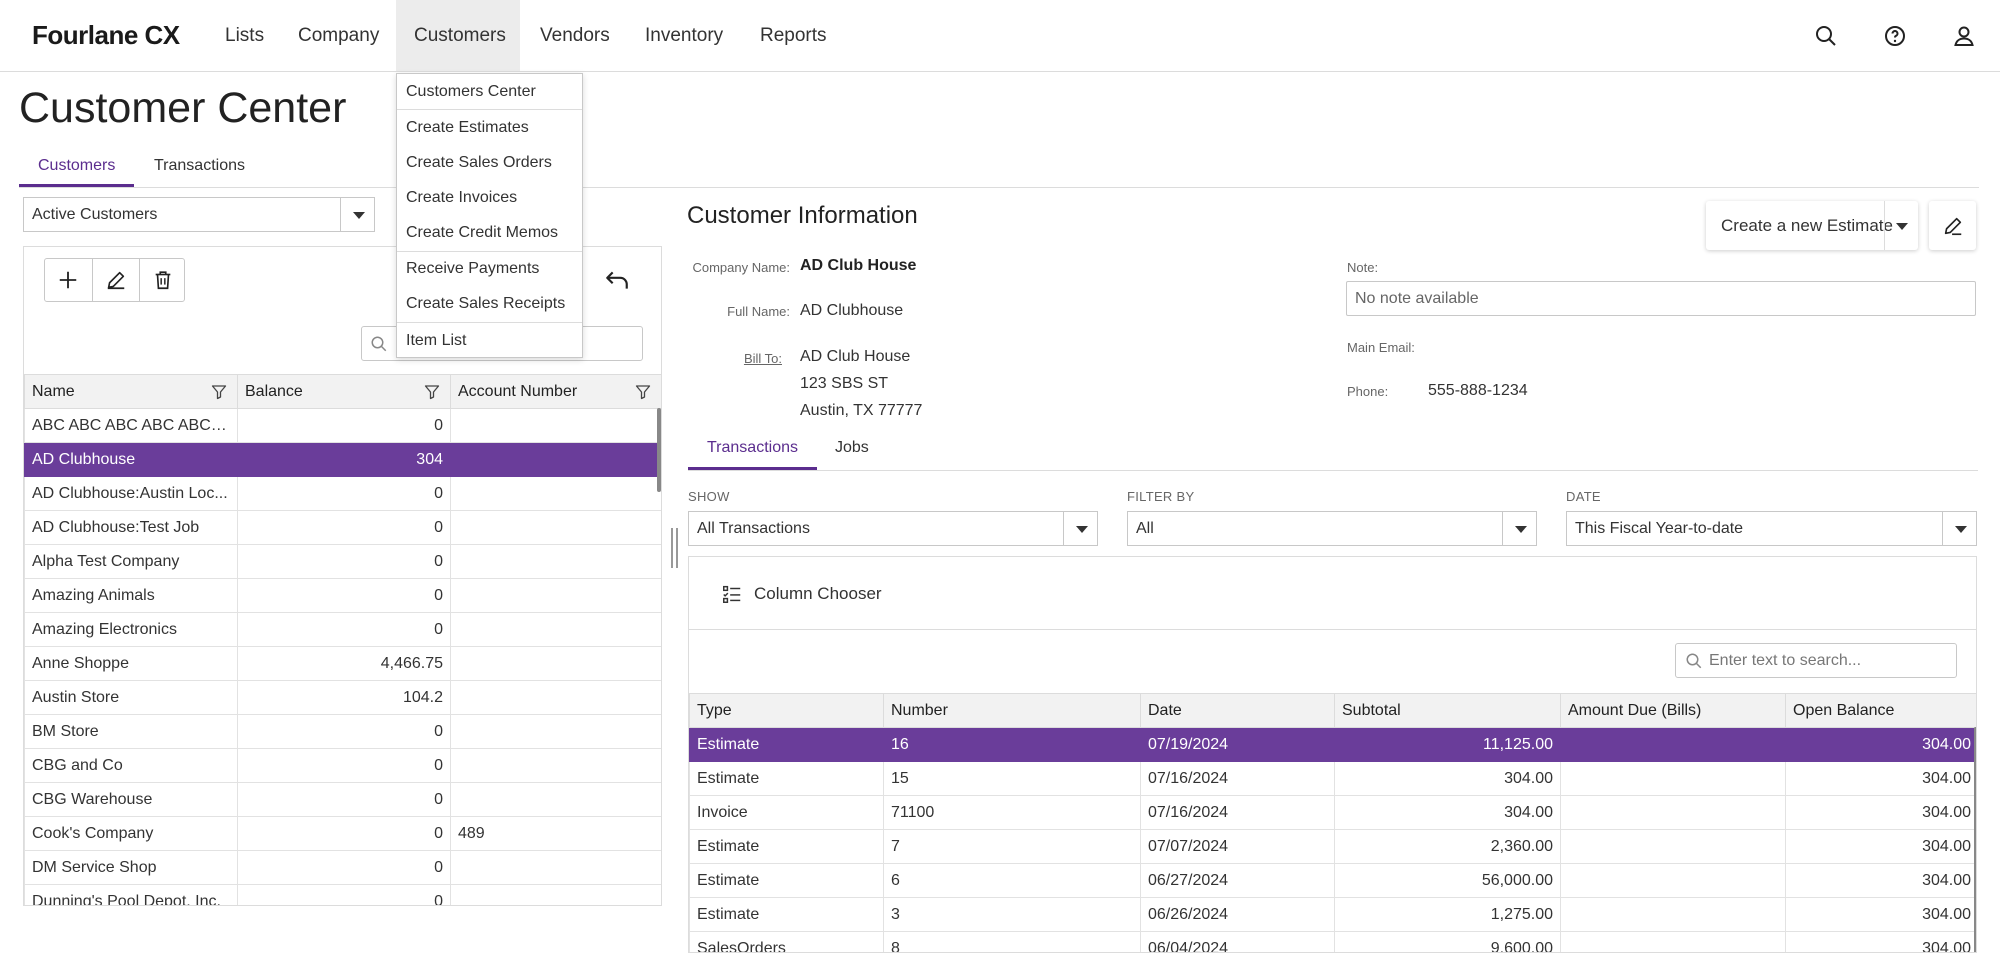 The image size is (2000, 967). What do you see at coordinates (342, 663) in the screenshot?
I see `table-row: Anne Shoppe 4,466.75` at bounding box center [342, 663].